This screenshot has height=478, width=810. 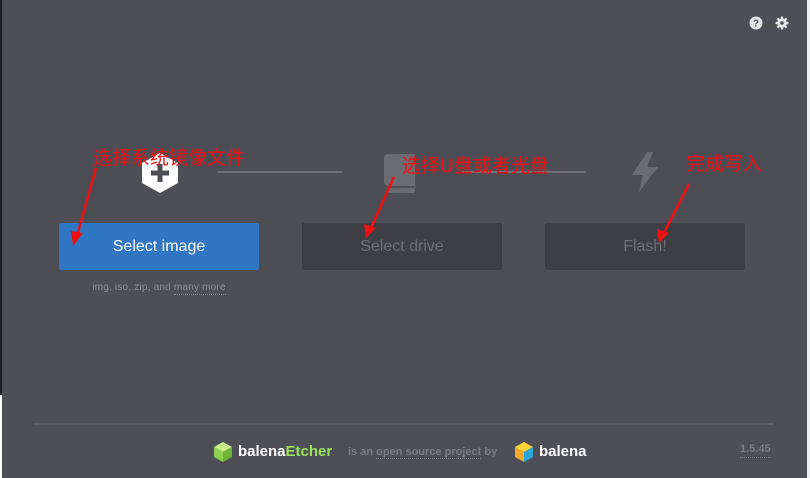 What do you see at coordinates (782, 23) in the screenshot?
I see `settings-gear-icon` at bounding box center [782, 23].